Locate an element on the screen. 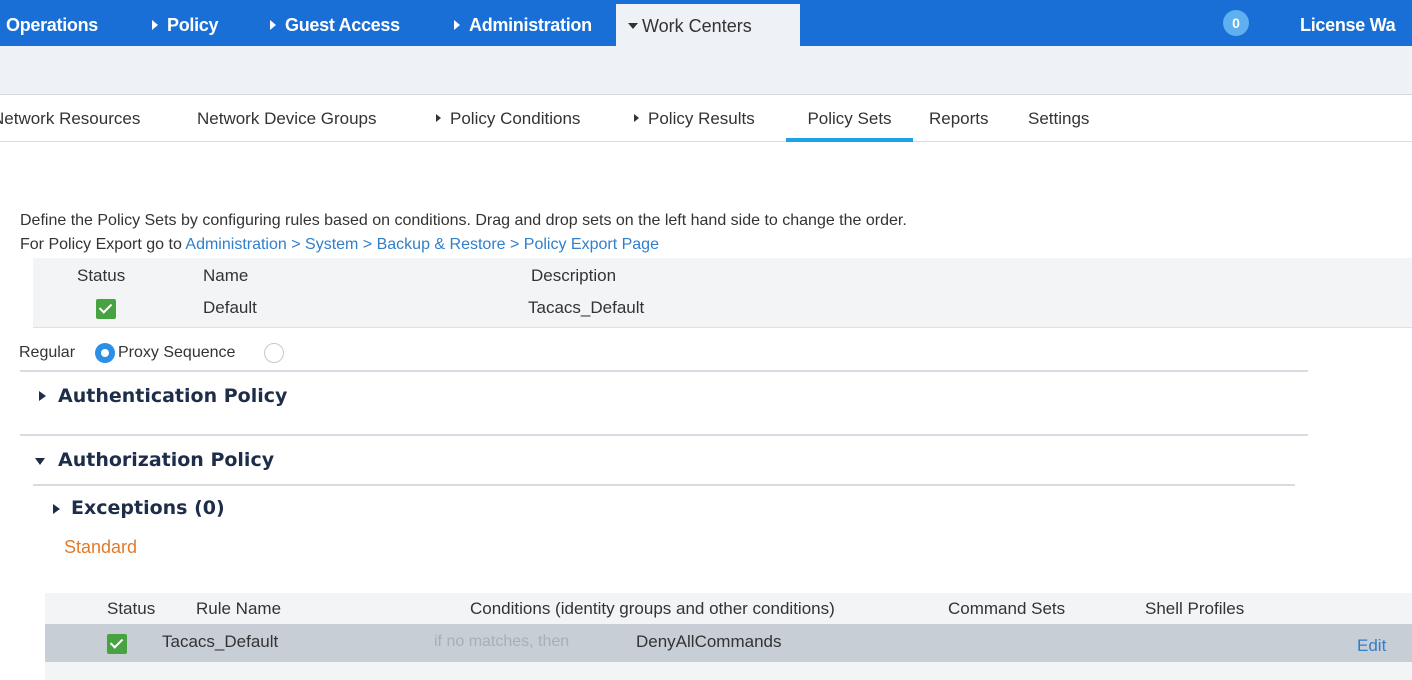 The image size is (1412, 680). nav-operations: Operations is located at coordinates (52, 23).